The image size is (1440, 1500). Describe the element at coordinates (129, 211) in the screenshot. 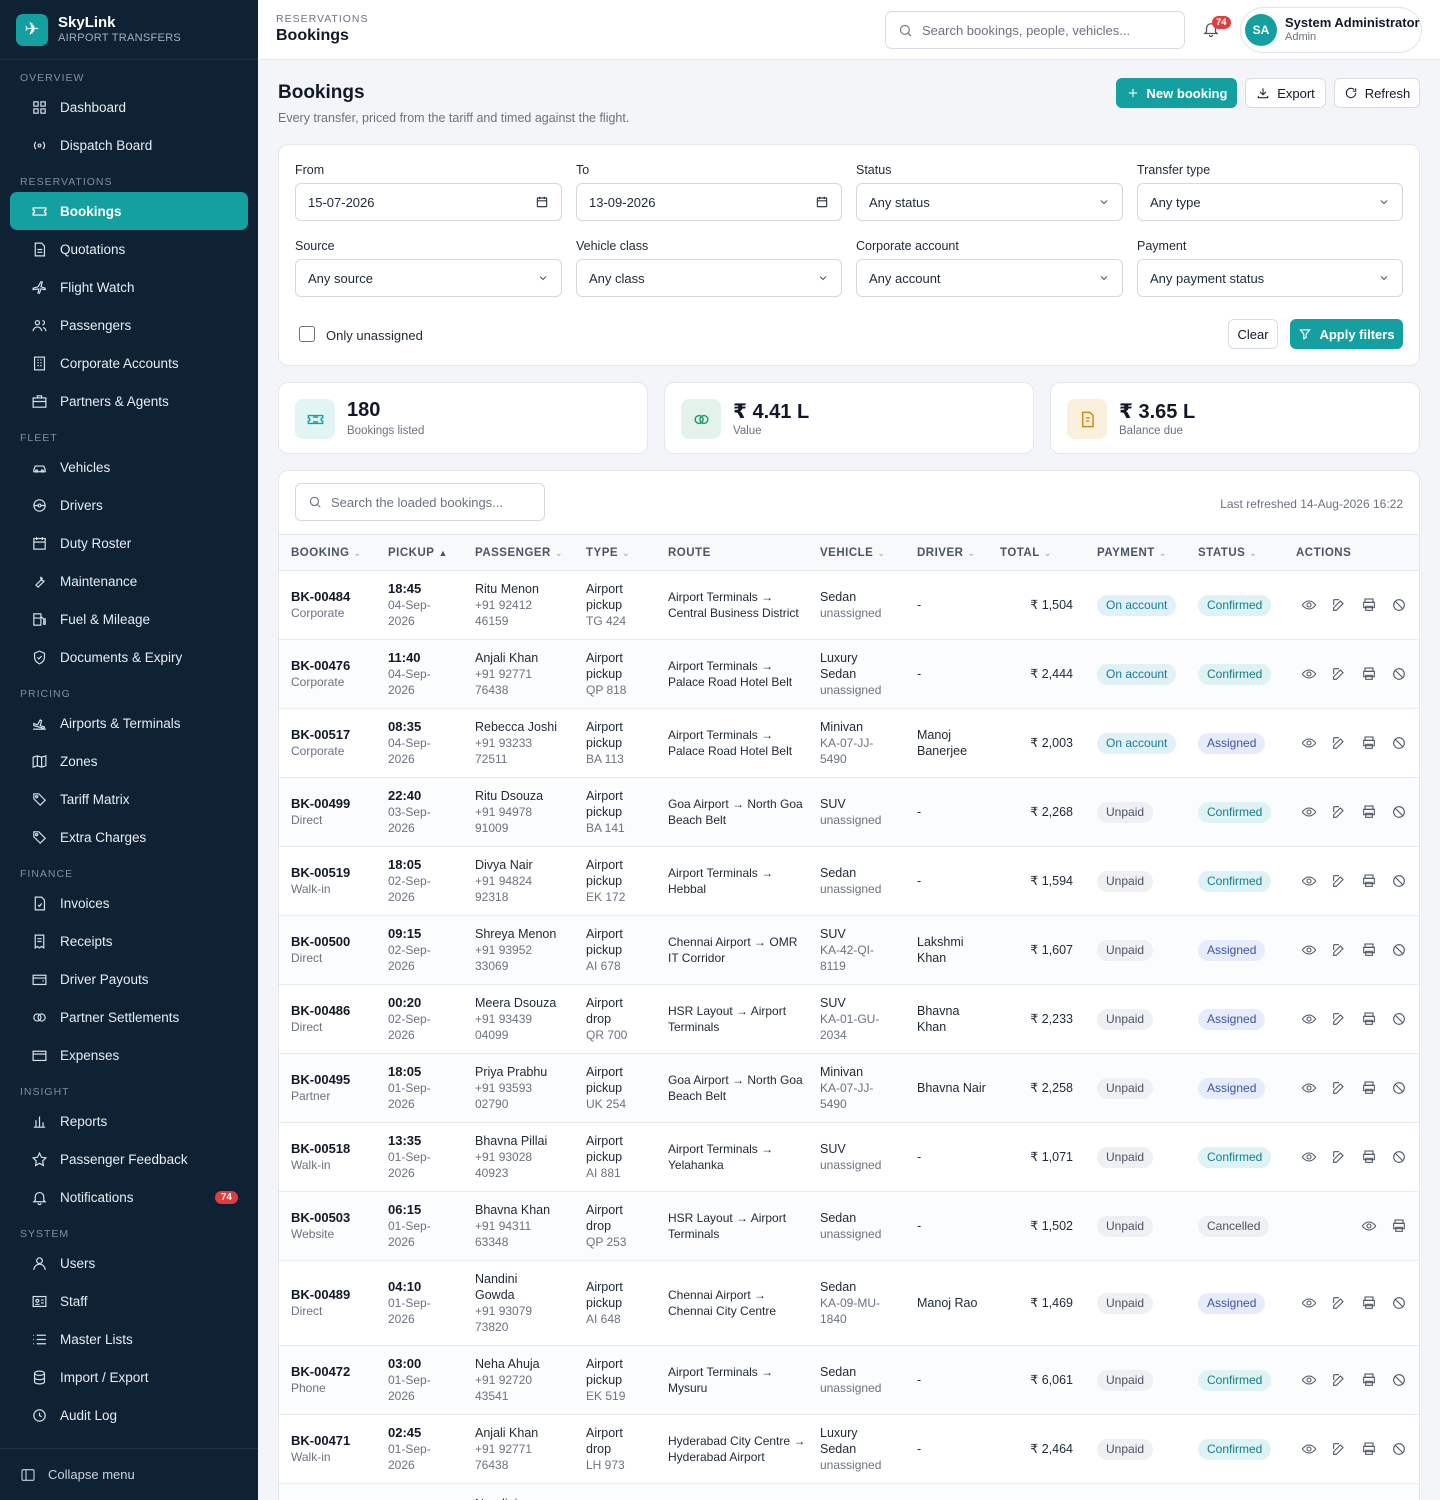

I see `sidebar-item-bookings: Bookings` at that location.